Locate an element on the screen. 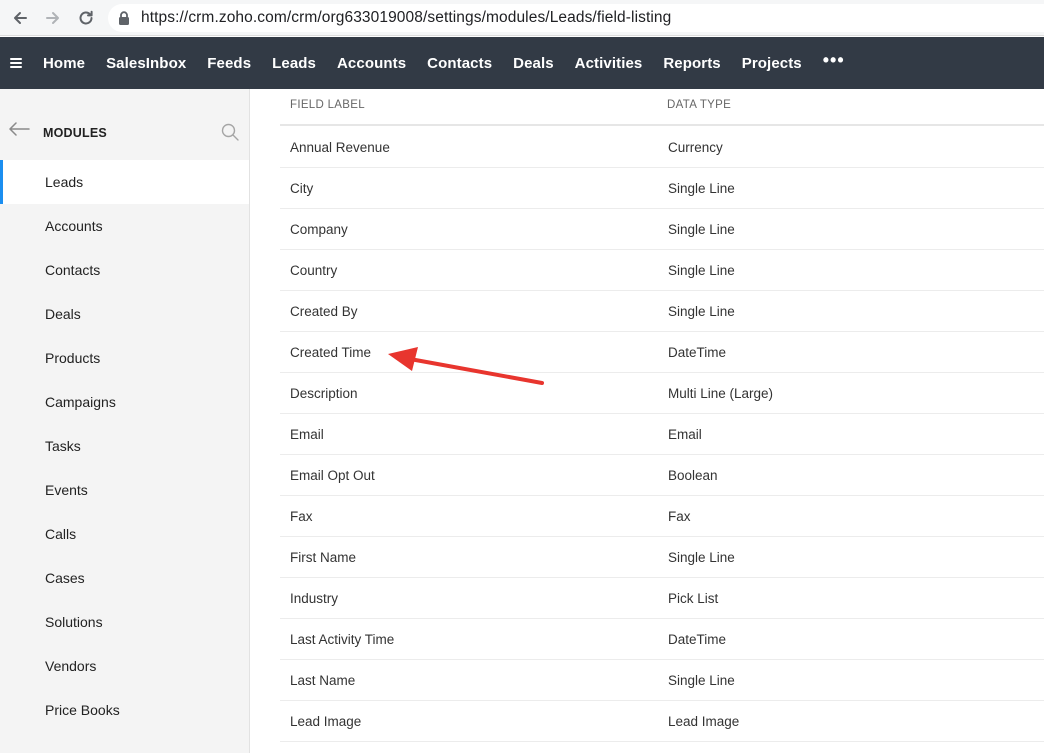 The width and height of the screenshot is (1044, 753). sidebar-item-events: Events is located at coordinates (124, 490).